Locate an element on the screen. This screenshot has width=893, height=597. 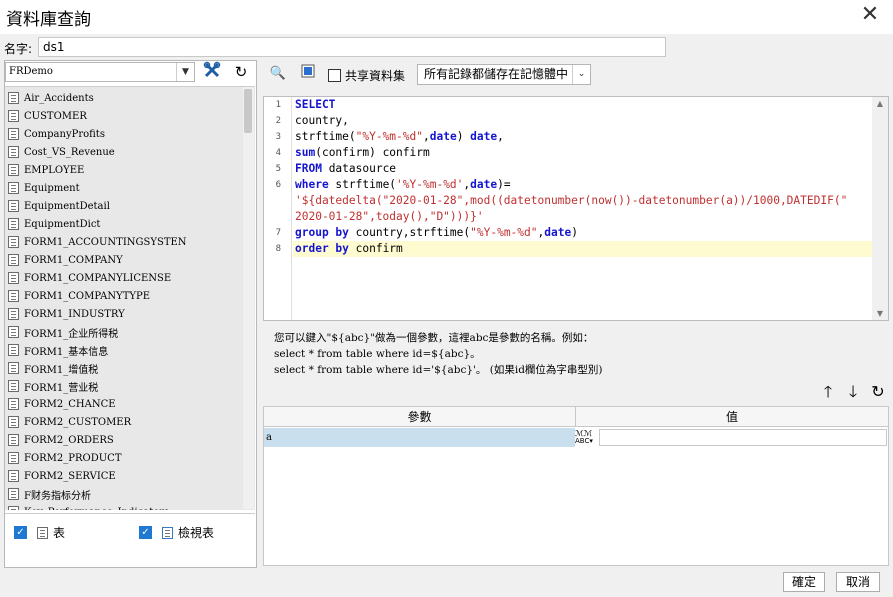
name-label: 名字: is located at coordinates (18, 49).